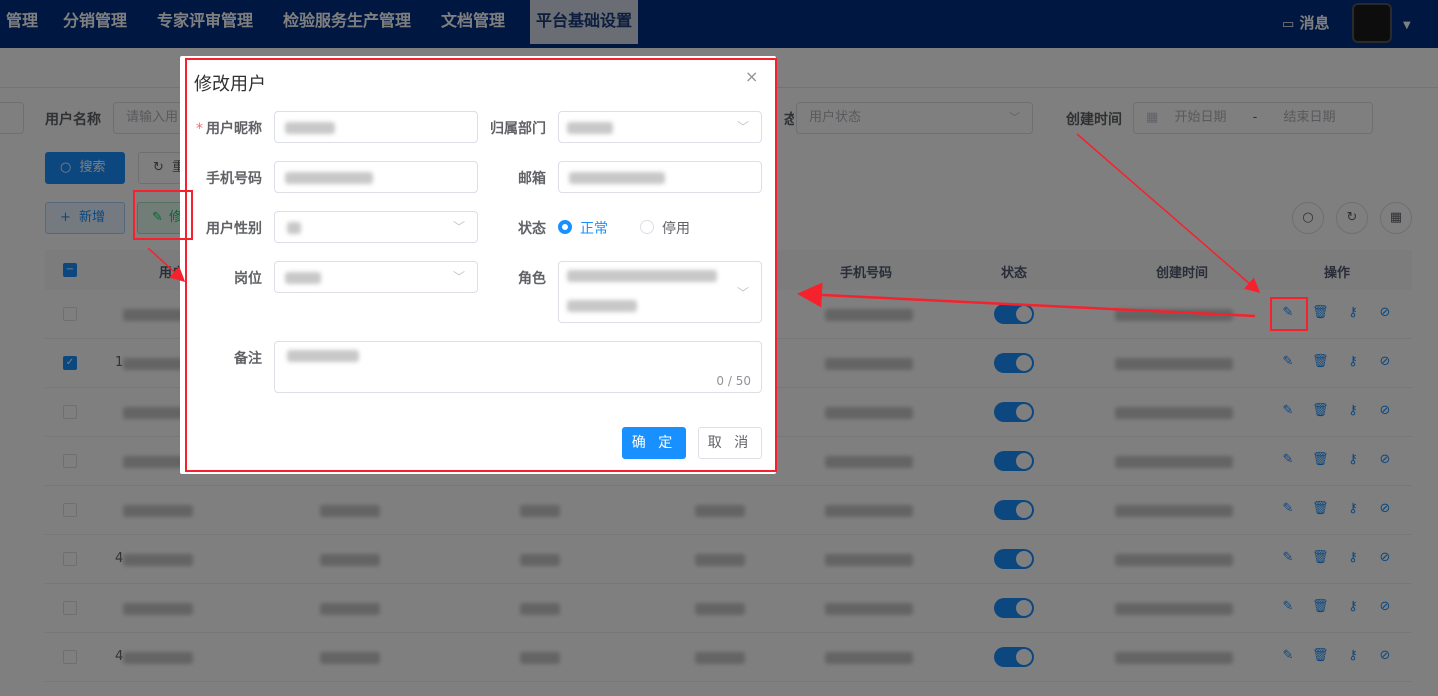 This screenshot has width=1438, height=696. What do you see at coordinates (166, 265) in the screenshot?
I see `arrow-edit-to-dialog` at bounding box center [166, 265].